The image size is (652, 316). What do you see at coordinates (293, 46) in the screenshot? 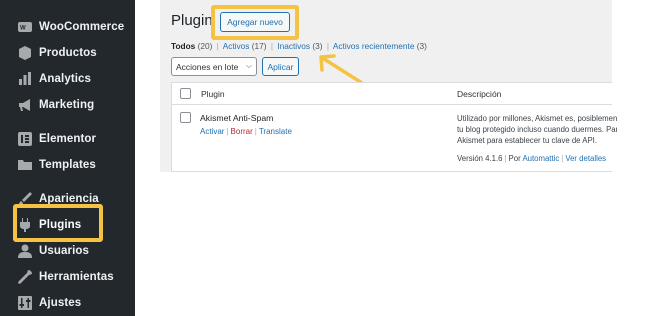
I see `filter-inactive: Inactivos` at bounding box center [293, 46].